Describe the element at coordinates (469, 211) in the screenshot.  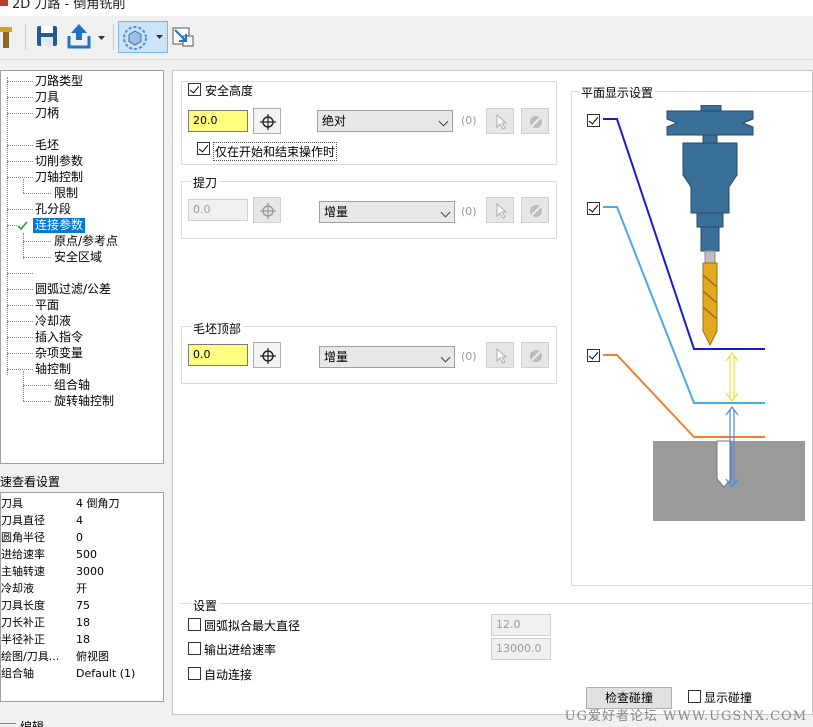
I see `retract-count: (0)` at that location.